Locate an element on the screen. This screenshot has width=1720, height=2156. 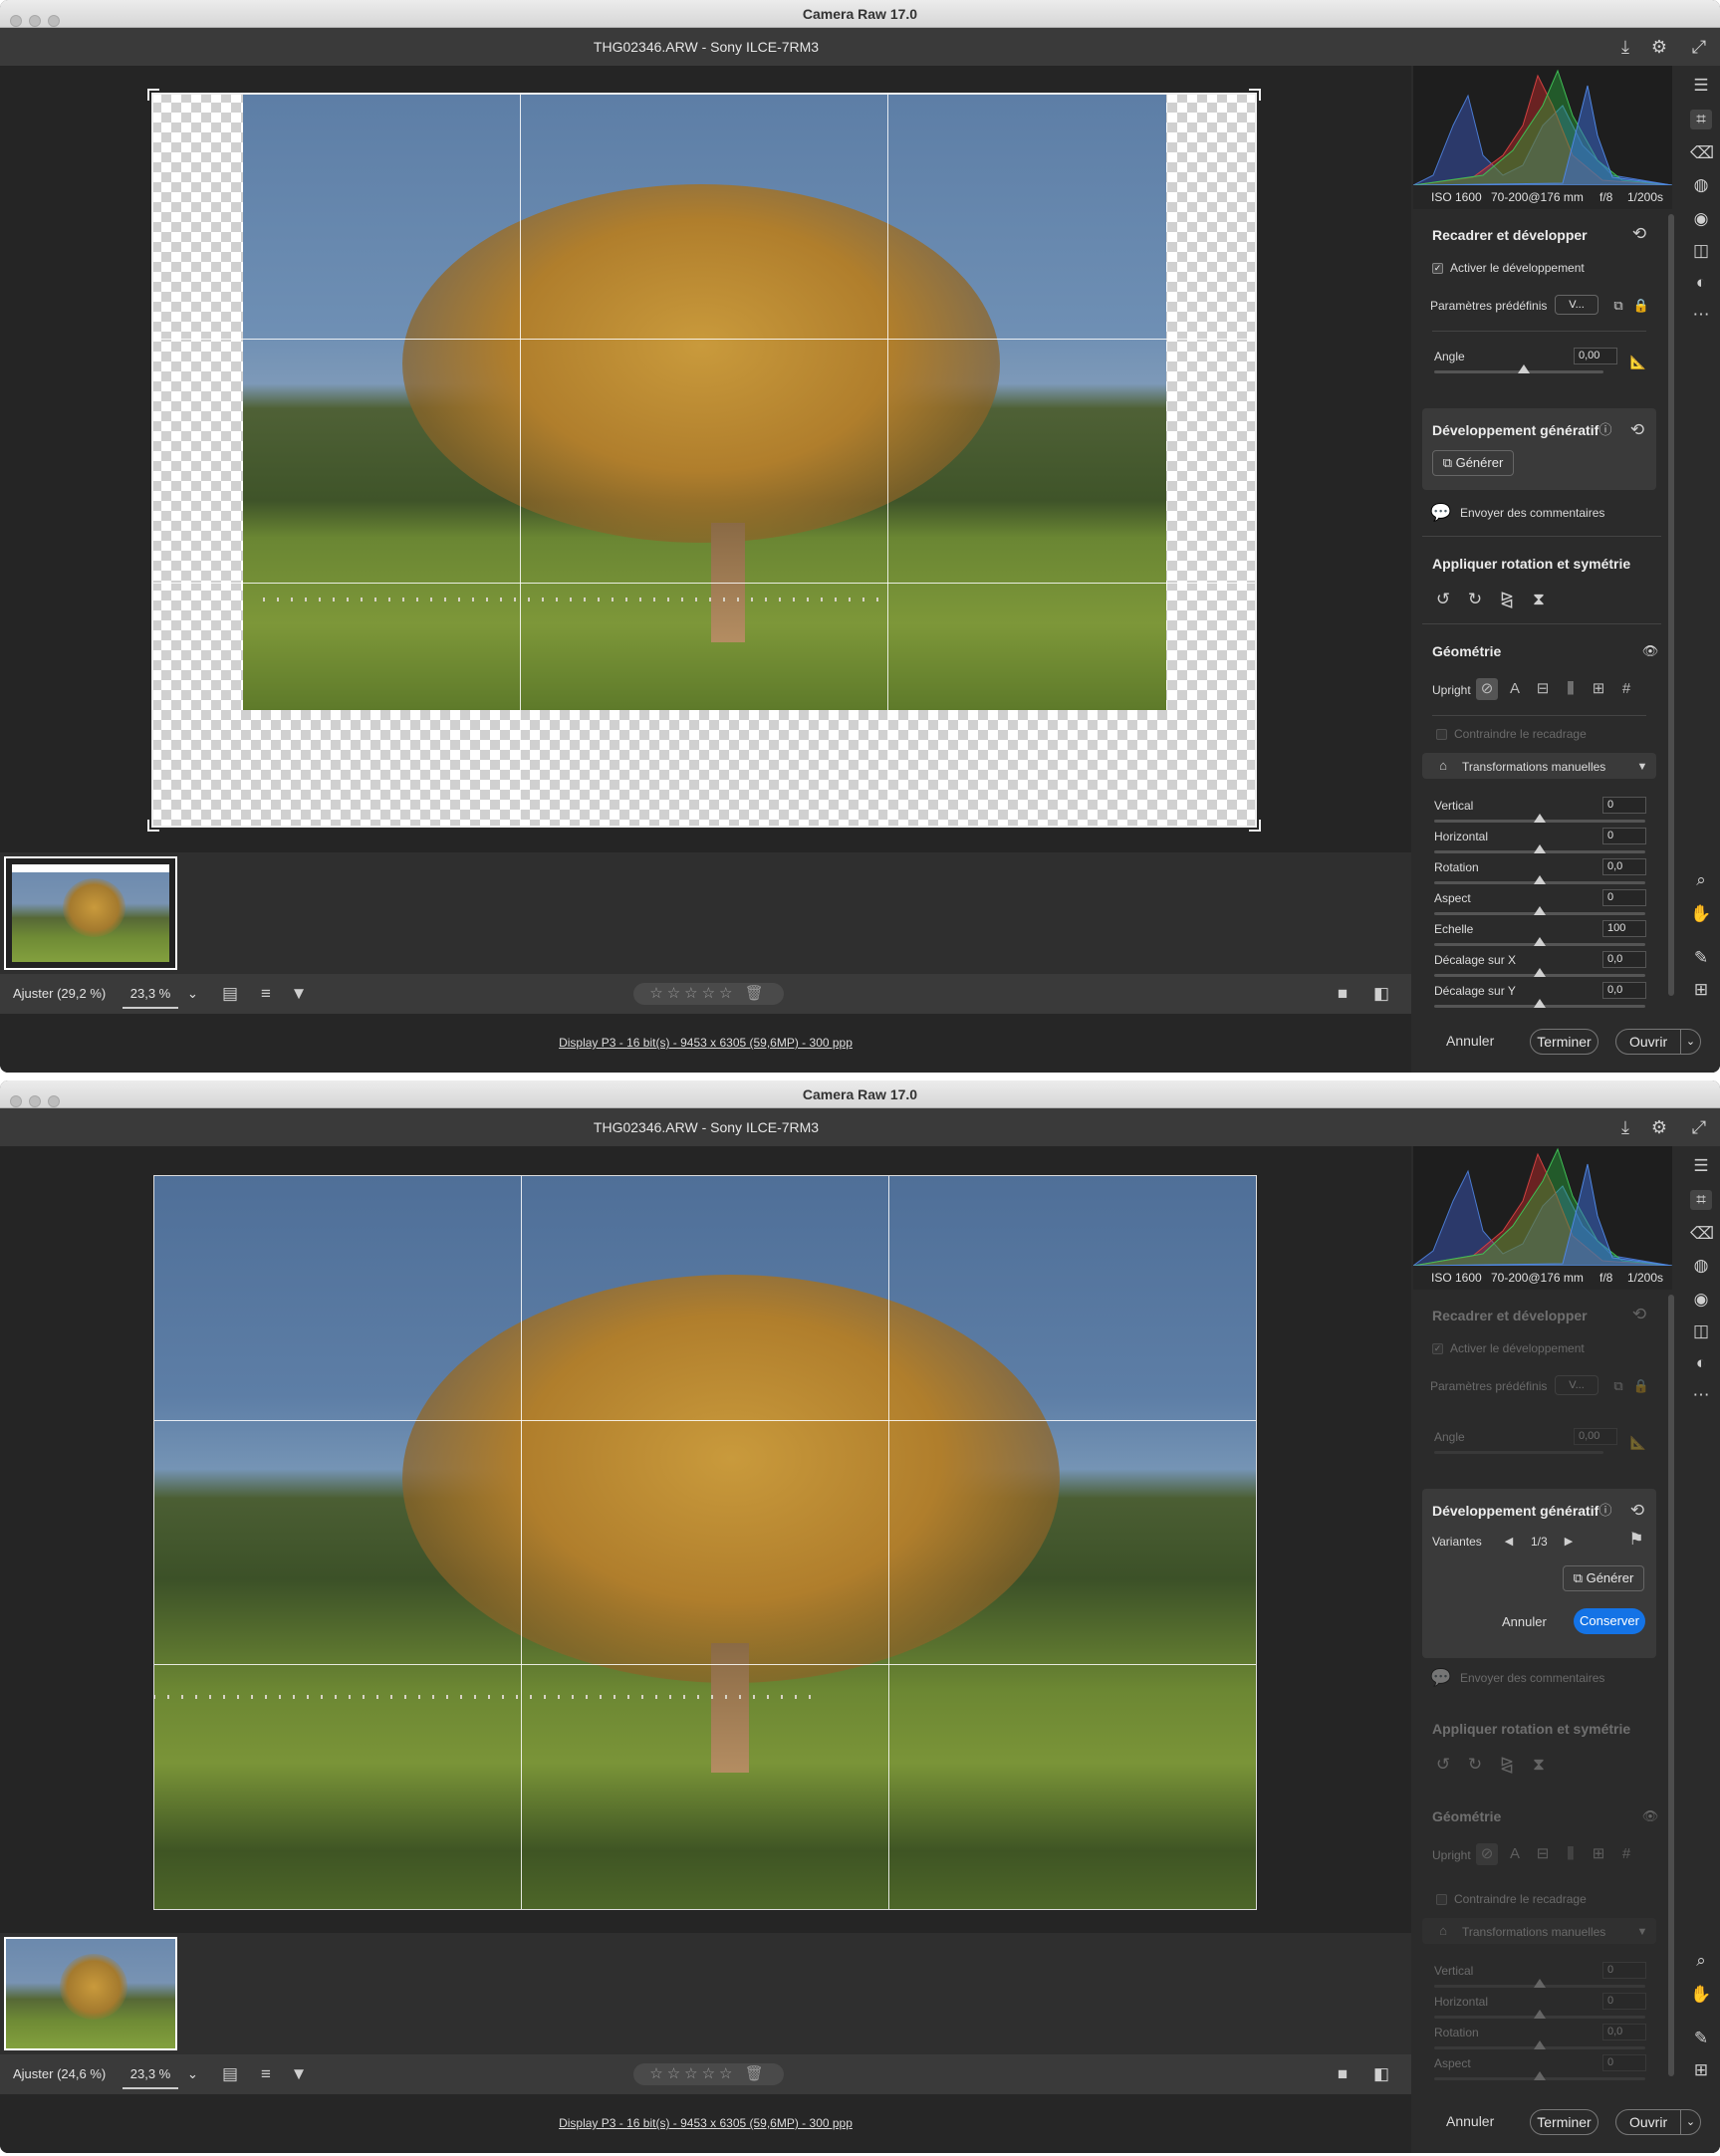
crop-tool-icon: ⌗ is located at coordinates (1701, 1200).